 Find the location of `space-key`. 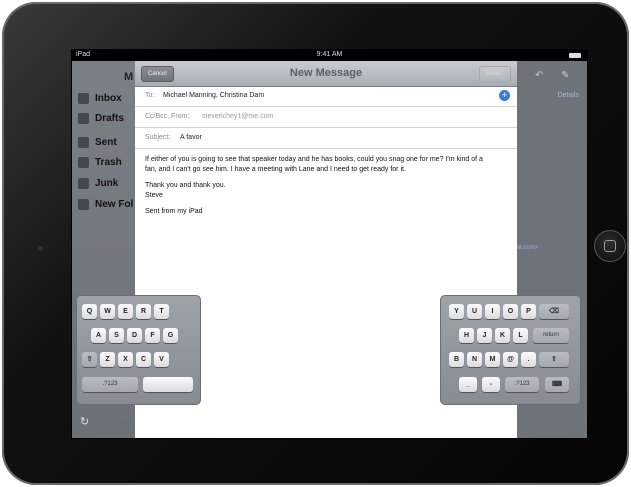

space-key is located at coordinates (168, 384).